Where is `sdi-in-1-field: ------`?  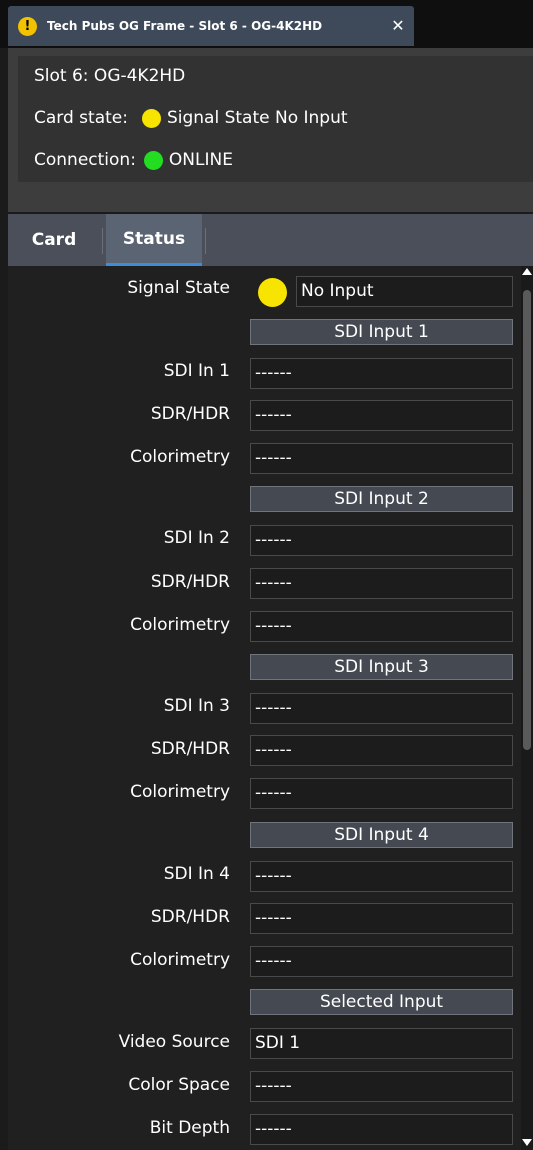 sdi-in-1-field: ------ is located at coordinates (381, 373).